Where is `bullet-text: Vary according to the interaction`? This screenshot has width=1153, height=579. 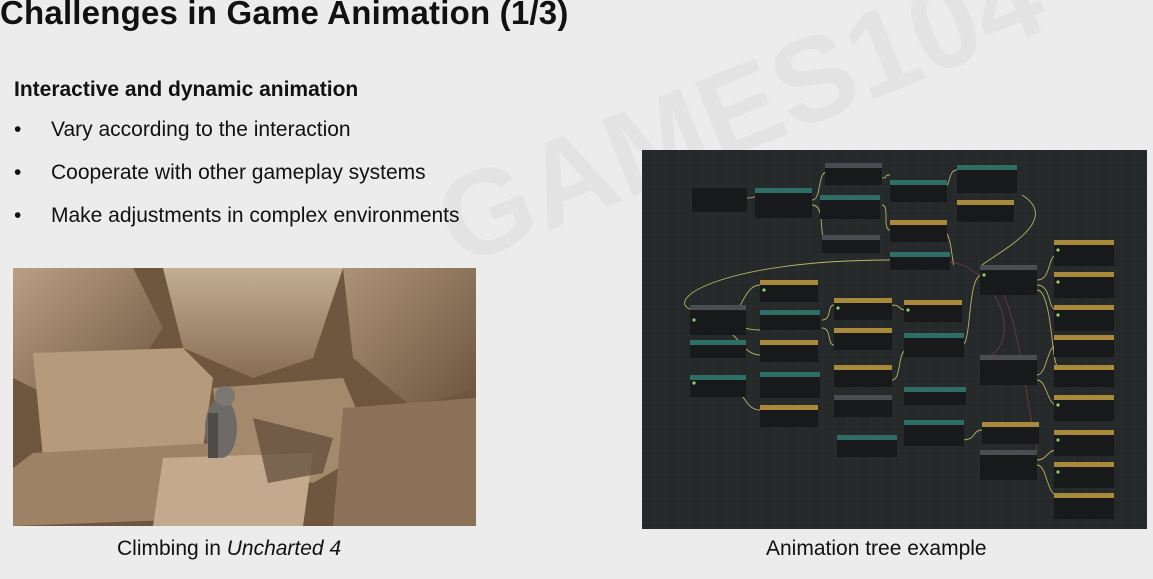
bullet-text: Vary according to the interaction is located at coordinates (201, 129).